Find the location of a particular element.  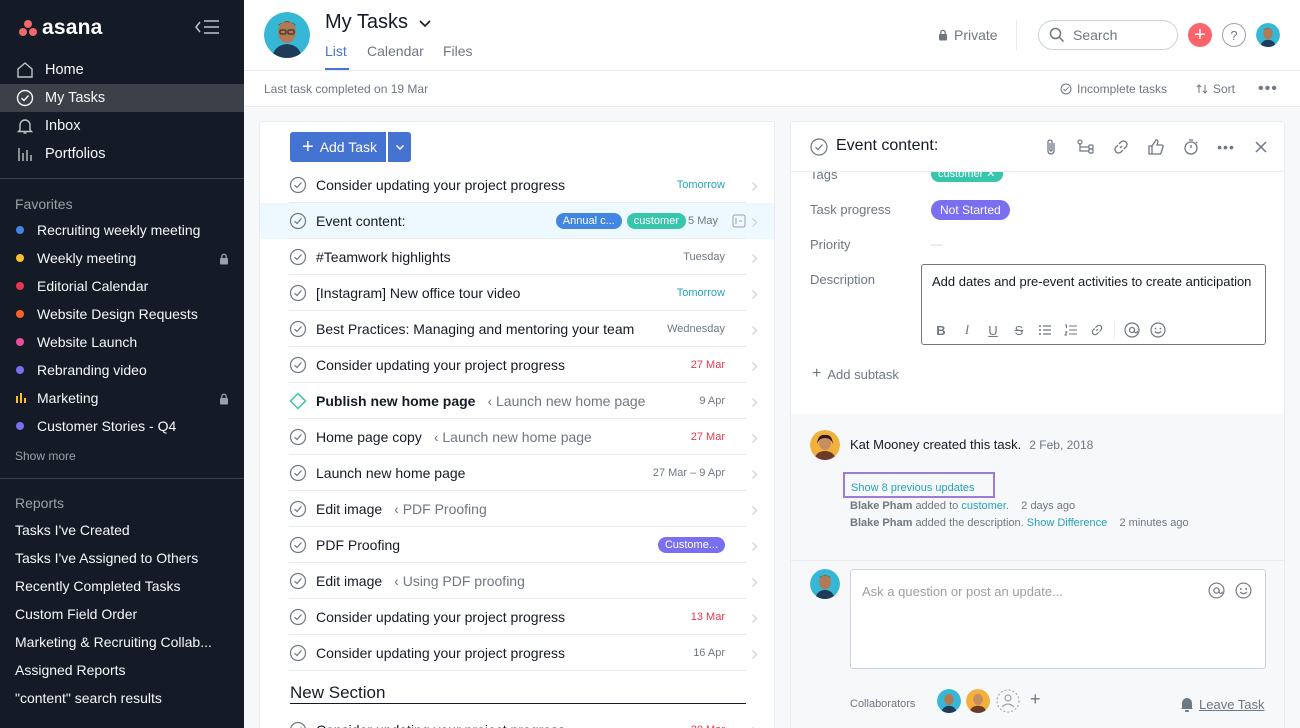

tab-list: List is located at coordinates (336, 51).